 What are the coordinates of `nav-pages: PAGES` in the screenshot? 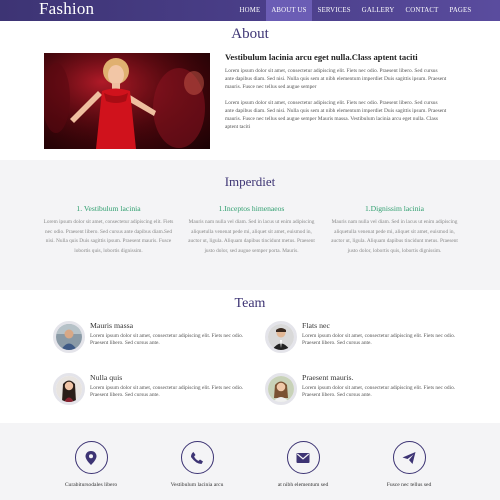 It's located at (460, 10).